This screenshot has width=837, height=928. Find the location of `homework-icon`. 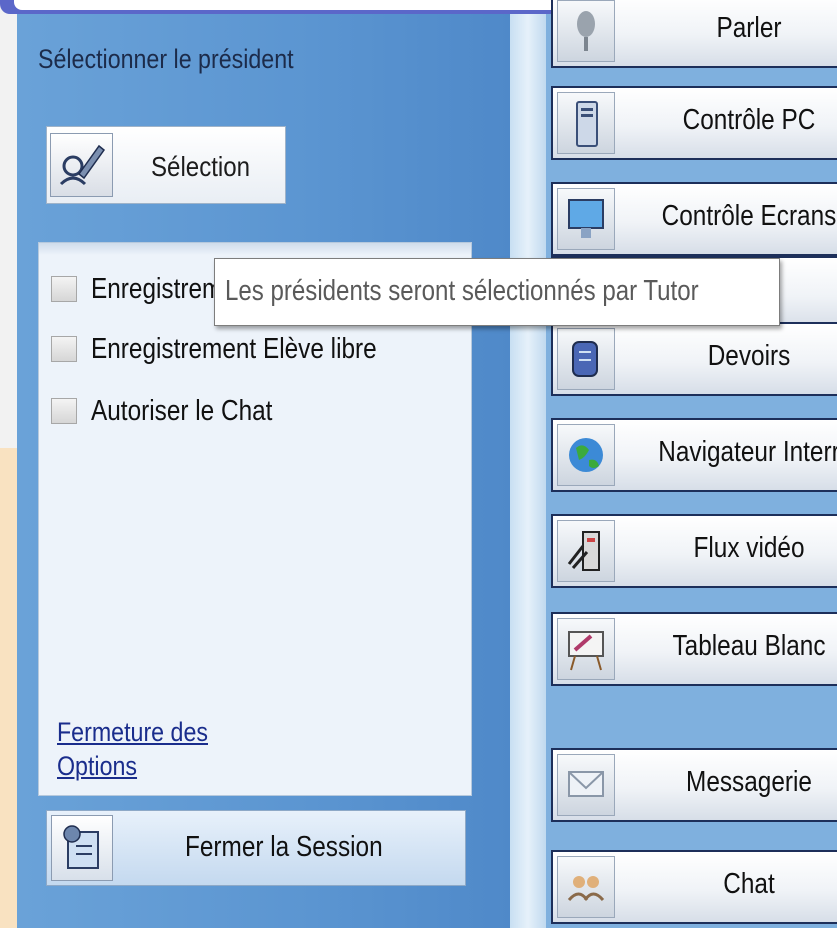

homework-icon is located at coordinates (586, 359).